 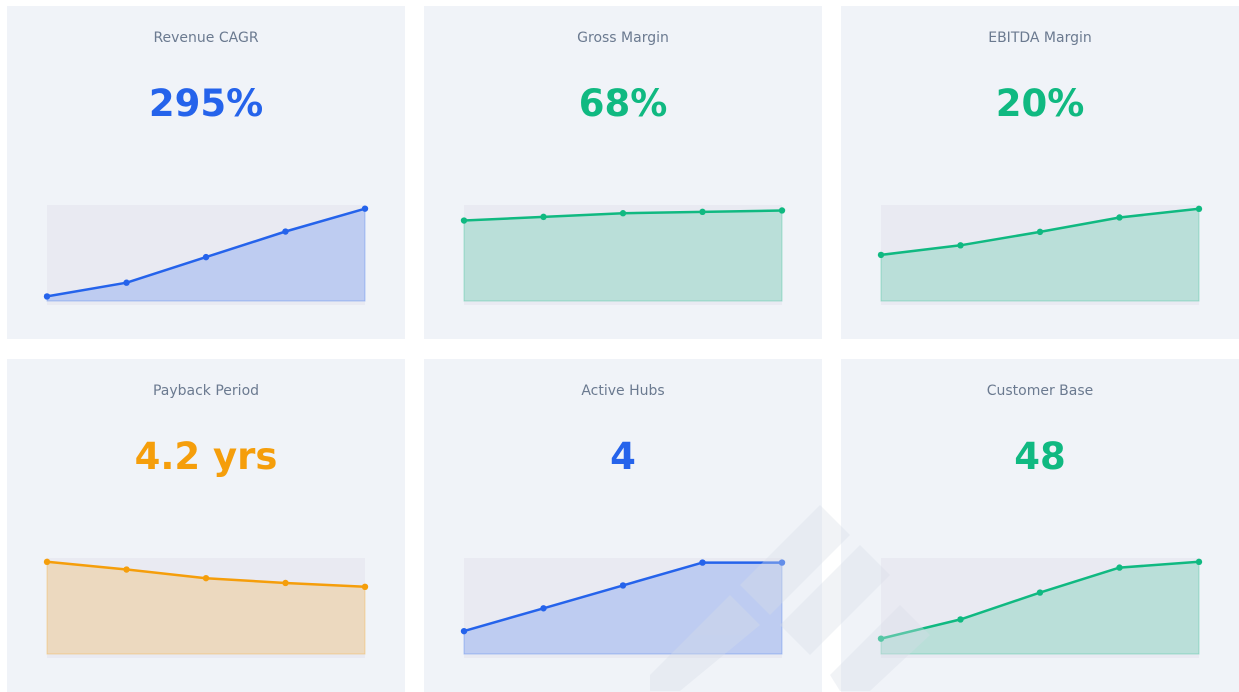 I want to click on kpi-title: Customer Base, so click(x=1040, y=391).